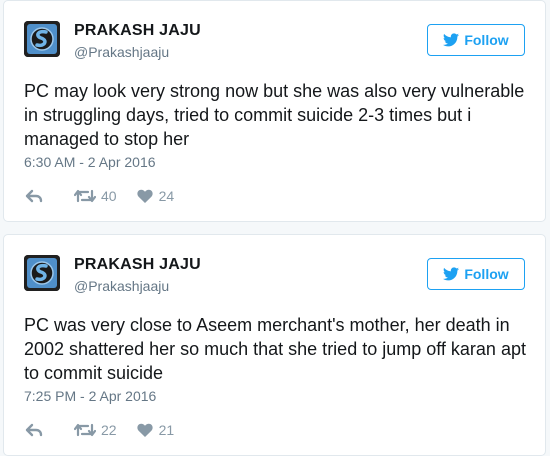 This screenshot has height=456, width=550. Describe the element at coordinates (155, 196) in the screenshot. I see `like-button: 24` at that location.